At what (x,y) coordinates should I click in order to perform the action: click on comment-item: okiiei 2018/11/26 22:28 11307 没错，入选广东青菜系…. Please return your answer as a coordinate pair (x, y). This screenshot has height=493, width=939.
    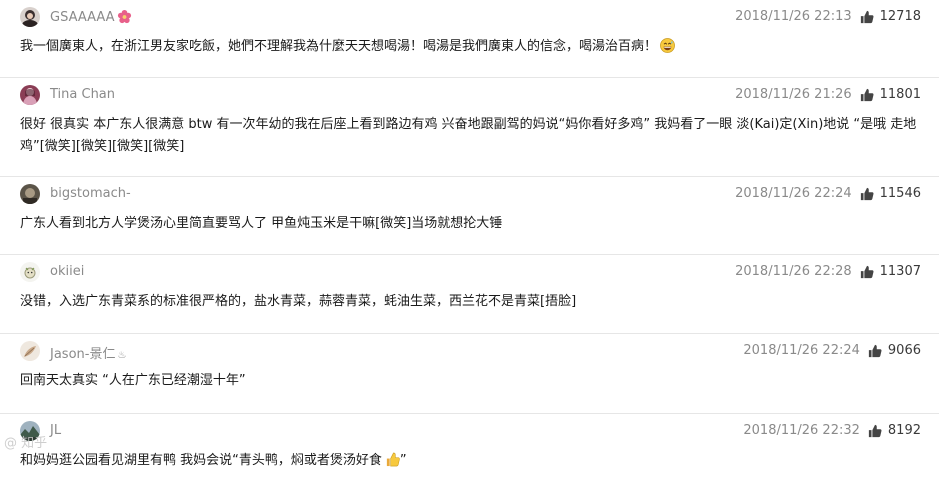
    Looking at the image, I should click on (469, 297).